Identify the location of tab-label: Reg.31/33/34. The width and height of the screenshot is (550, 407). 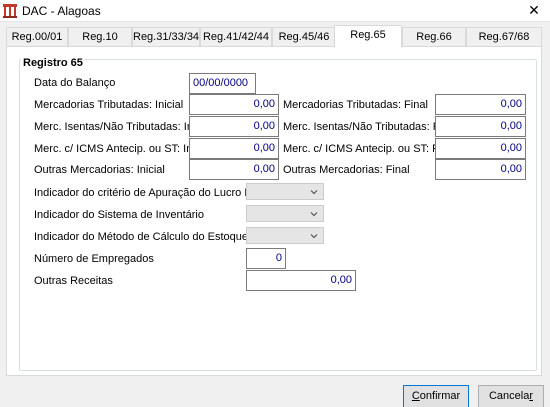
(166, 37).